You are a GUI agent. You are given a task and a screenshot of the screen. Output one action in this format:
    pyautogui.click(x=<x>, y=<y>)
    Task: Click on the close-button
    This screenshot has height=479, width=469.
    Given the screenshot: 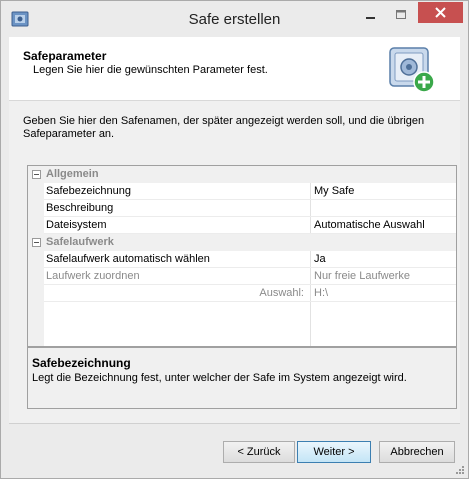 What is the action you would take?
    pyautogui.click(x=440, y=12)
    